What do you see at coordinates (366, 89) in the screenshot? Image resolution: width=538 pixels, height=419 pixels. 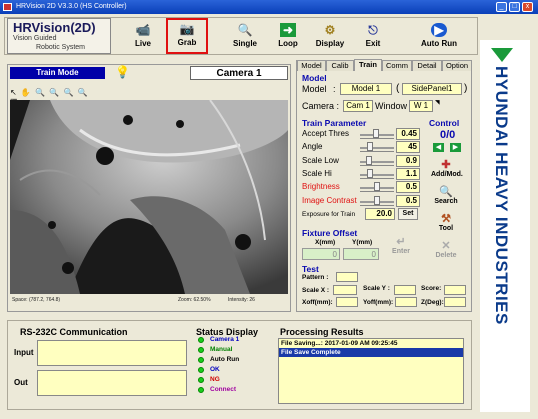 I see `model-name-field: Model 1` at bounding box center [366, 89].